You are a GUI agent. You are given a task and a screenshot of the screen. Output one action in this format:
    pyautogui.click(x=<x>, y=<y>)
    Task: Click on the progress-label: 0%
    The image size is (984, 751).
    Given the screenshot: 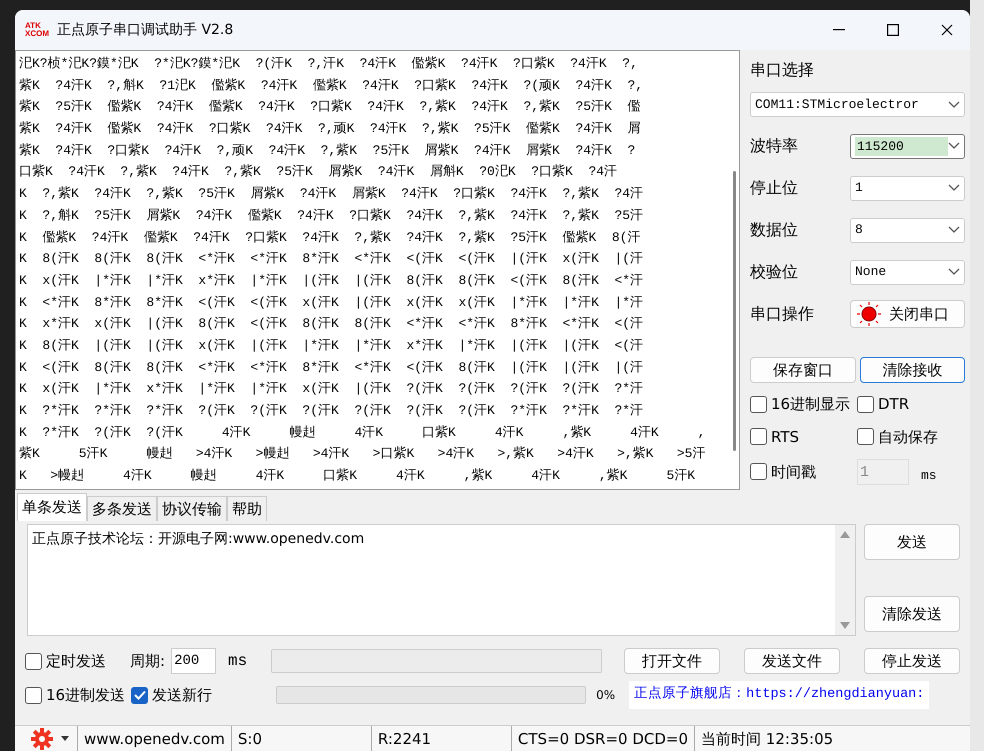 What is the action you would take?
    pyautogui.click(x=606, y=695)
    